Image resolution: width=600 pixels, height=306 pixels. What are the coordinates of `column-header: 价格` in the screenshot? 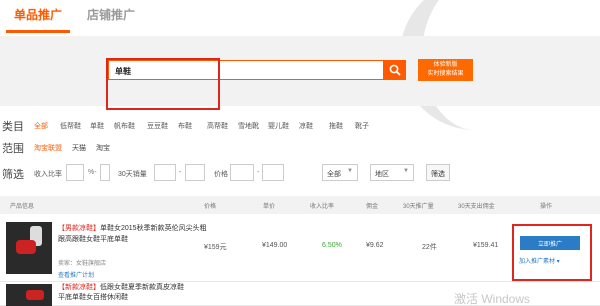 It's located at (210, 205).